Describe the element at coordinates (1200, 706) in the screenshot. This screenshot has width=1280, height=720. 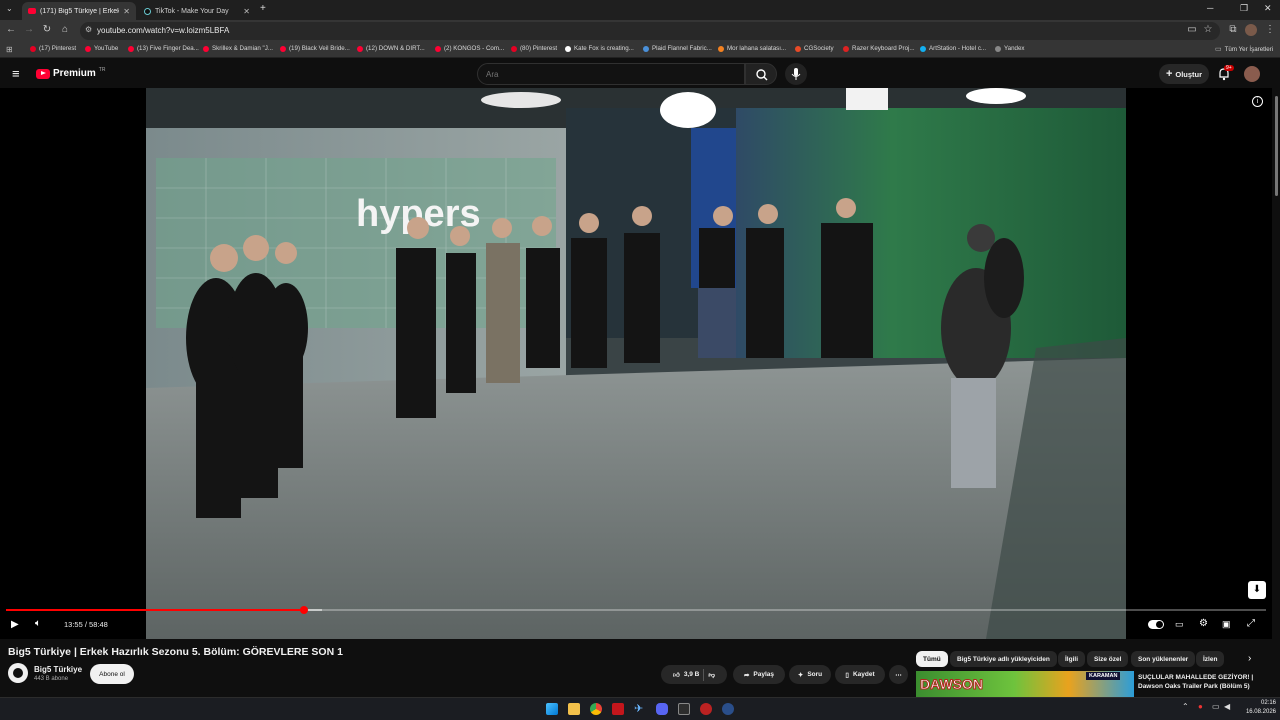
I see `mic-tray-icon: ●` at that location.